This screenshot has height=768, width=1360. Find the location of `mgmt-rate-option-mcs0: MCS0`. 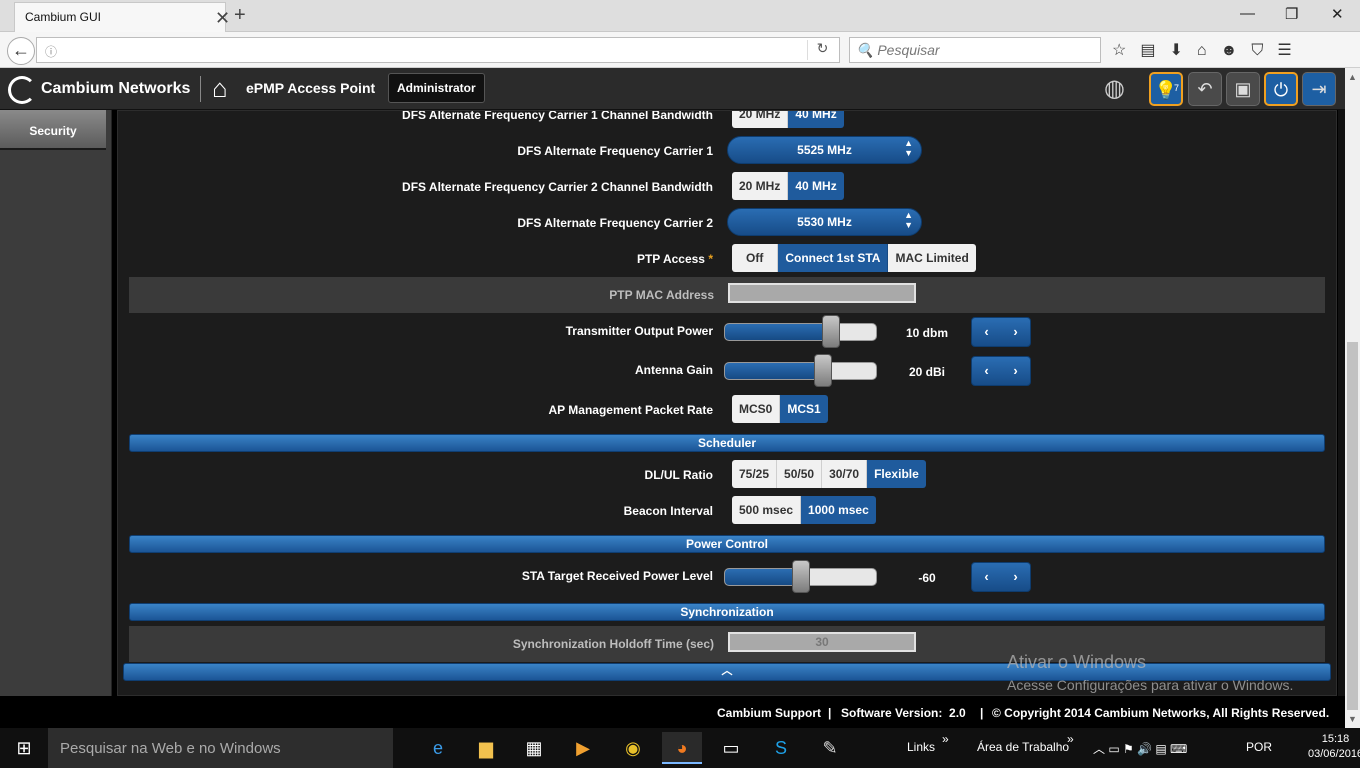

mgmt-rate-option-mcs0: MCS0 is located at coordinates (756, 409).